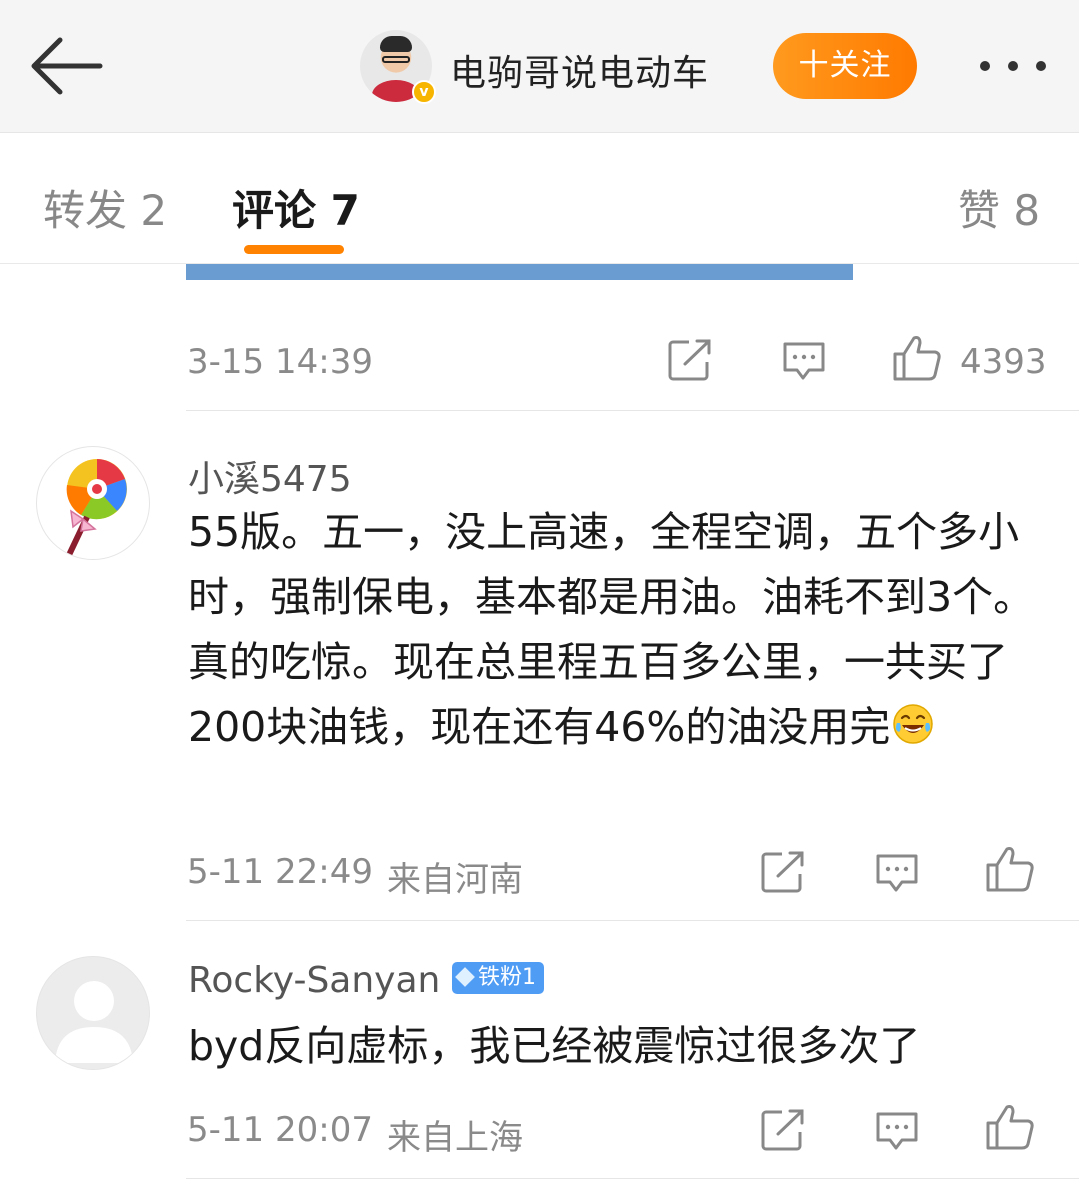 Image resolution: width=1079 pixels, height=1196 pixels. Describe the element at coordinates (999, 207) in the screenshot. I see `tab-likes: 赞 8` at that location.